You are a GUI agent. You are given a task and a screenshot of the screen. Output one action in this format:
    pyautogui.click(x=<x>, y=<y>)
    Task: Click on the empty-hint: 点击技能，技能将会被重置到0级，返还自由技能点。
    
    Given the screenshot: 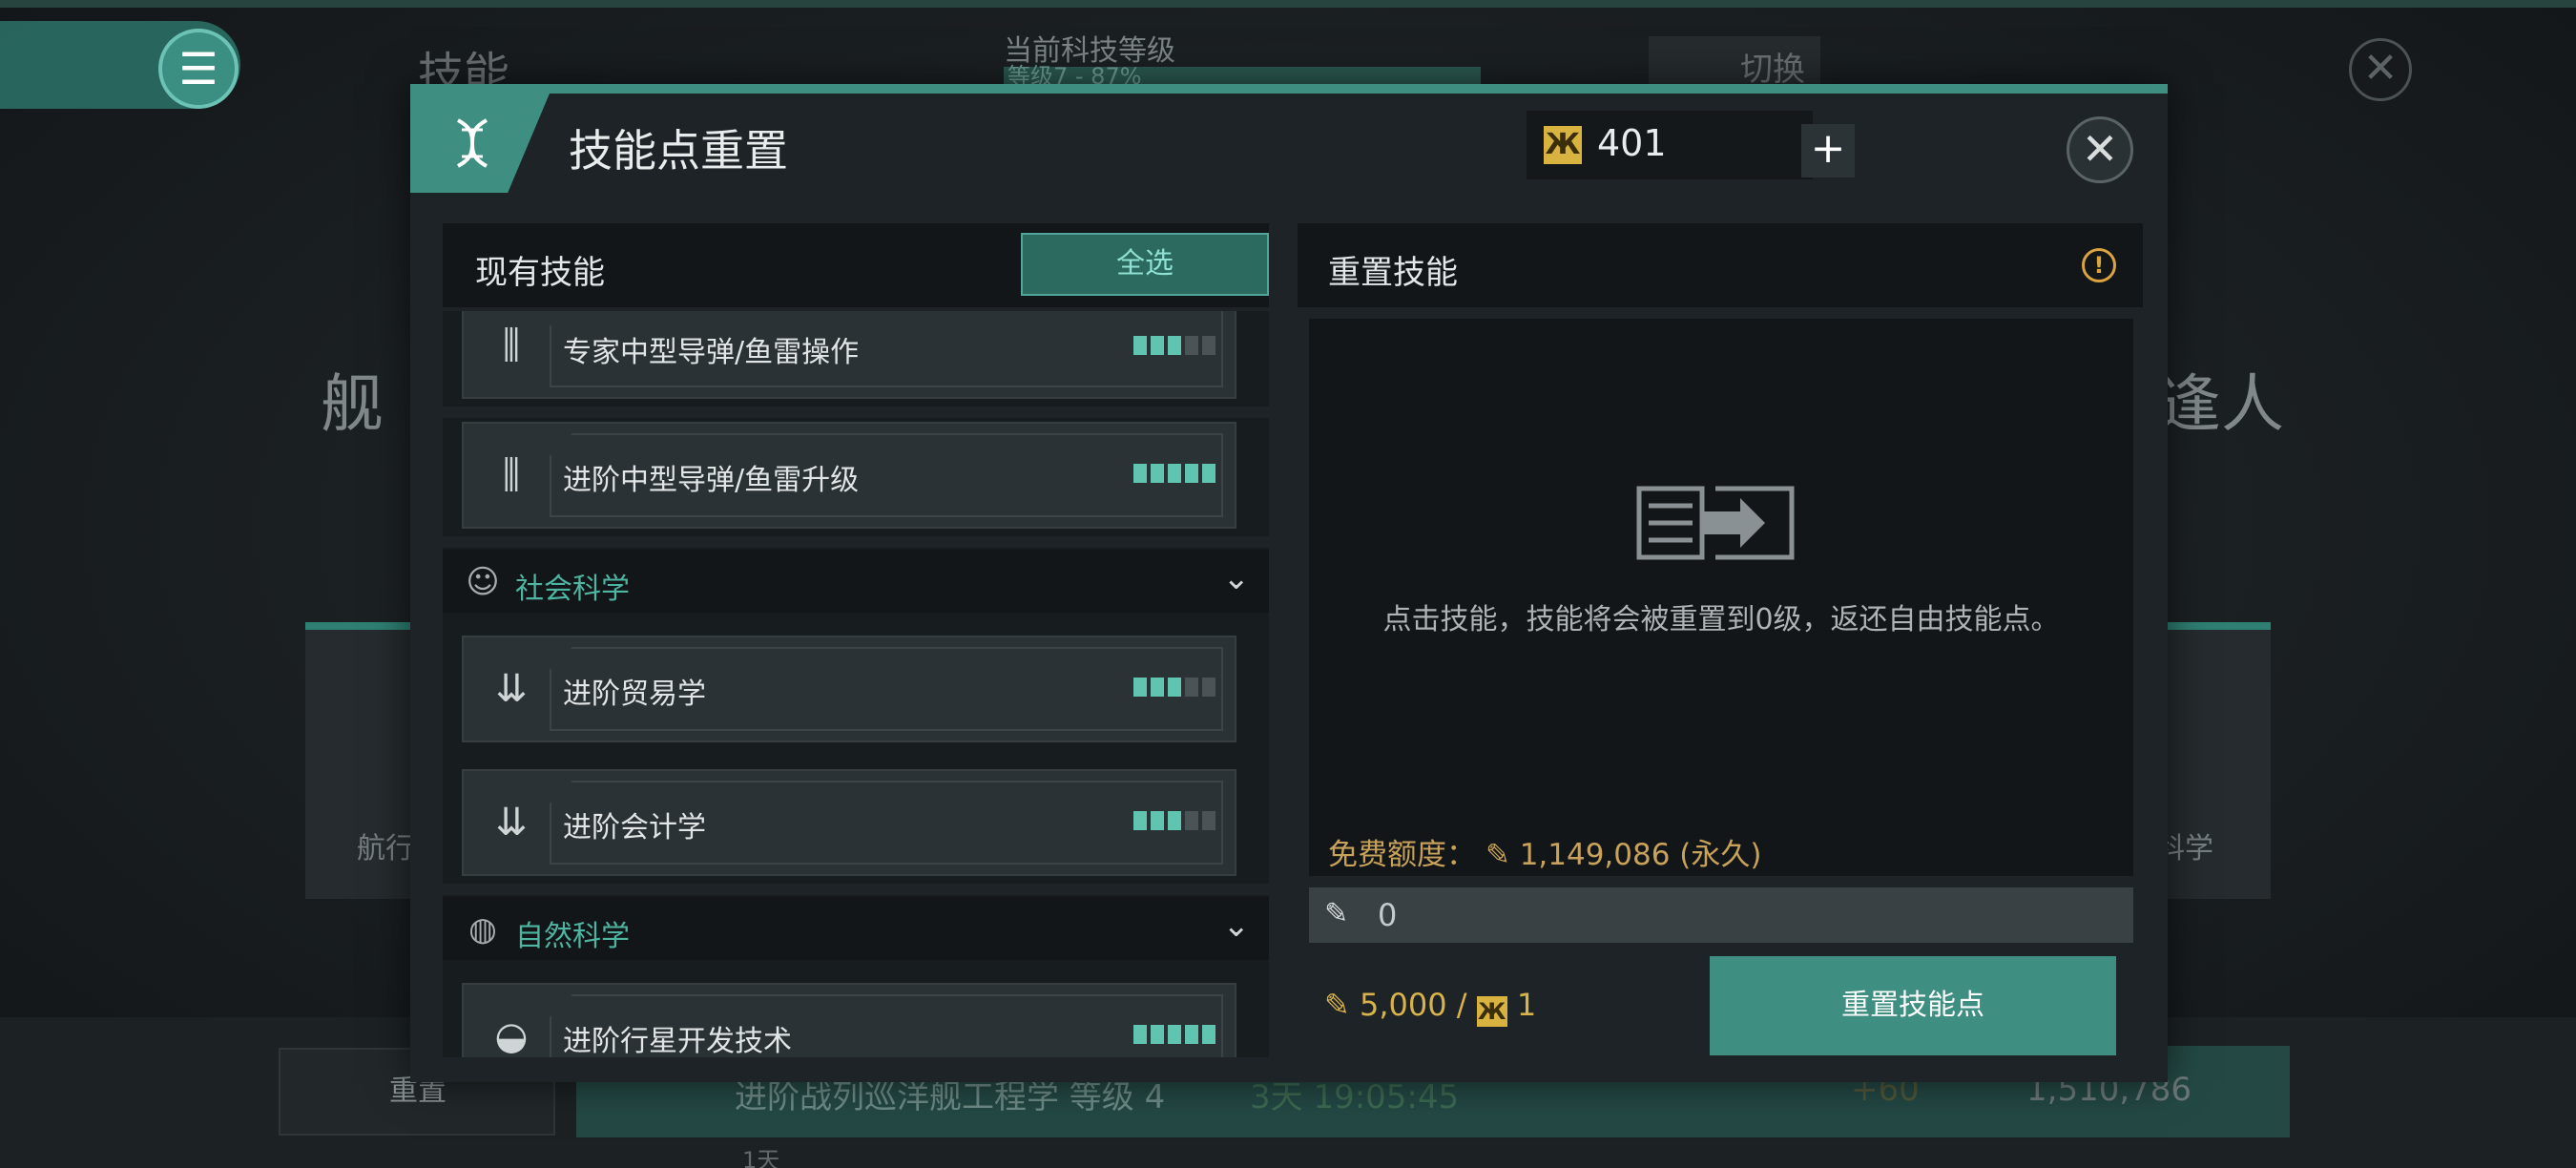 What is the action you would take?
    pyautogui.click(x=1721, y=619)
    